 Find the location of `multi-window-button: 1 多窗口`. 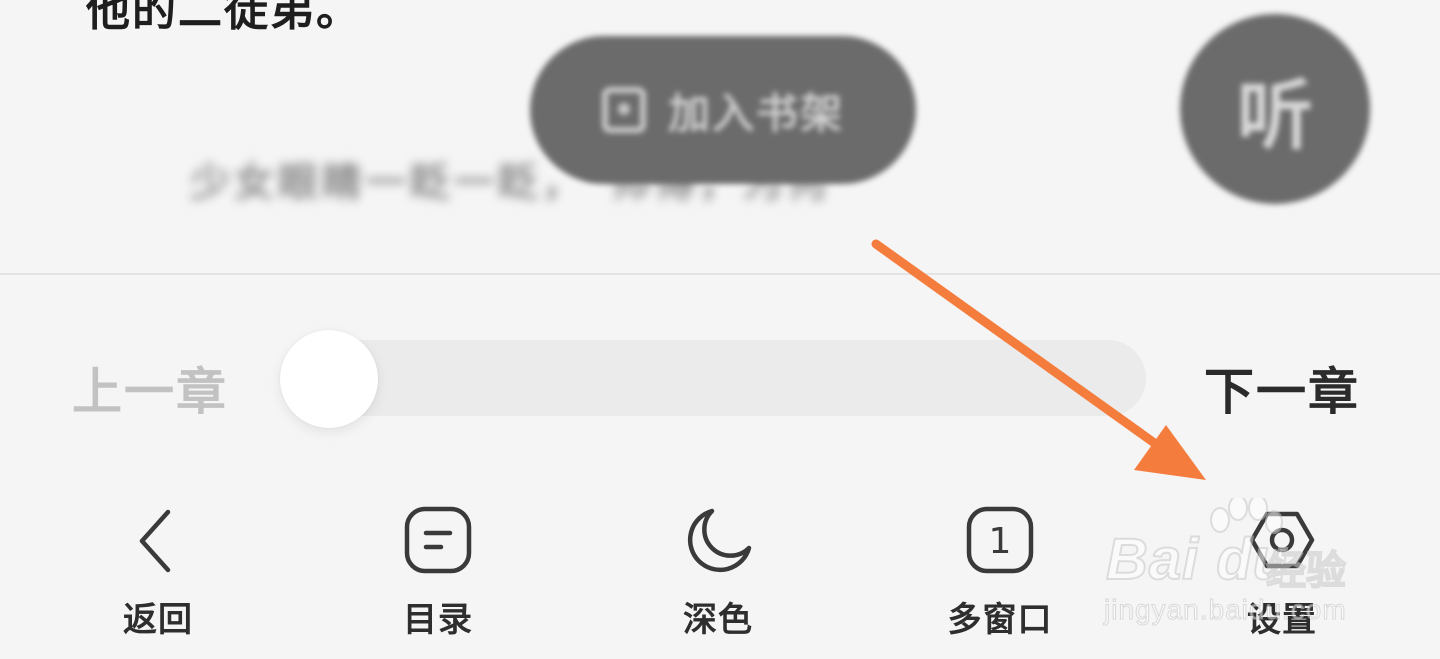

multi-window-button: 1 多窗口 is located at coordinates (1000, 570).